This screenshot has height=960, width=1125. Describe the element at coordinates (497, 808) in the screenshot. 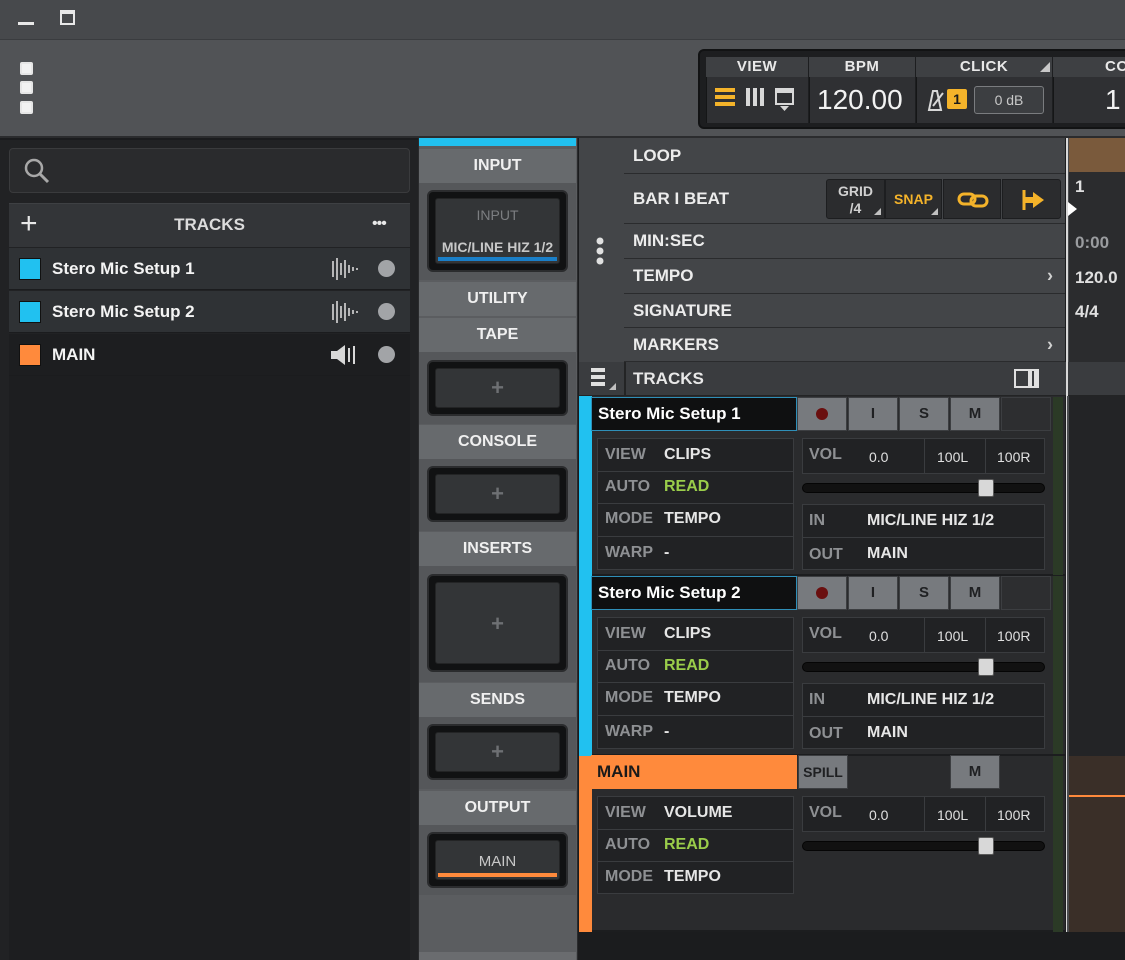

I see `output-section-title: OUTPUT` at that location.